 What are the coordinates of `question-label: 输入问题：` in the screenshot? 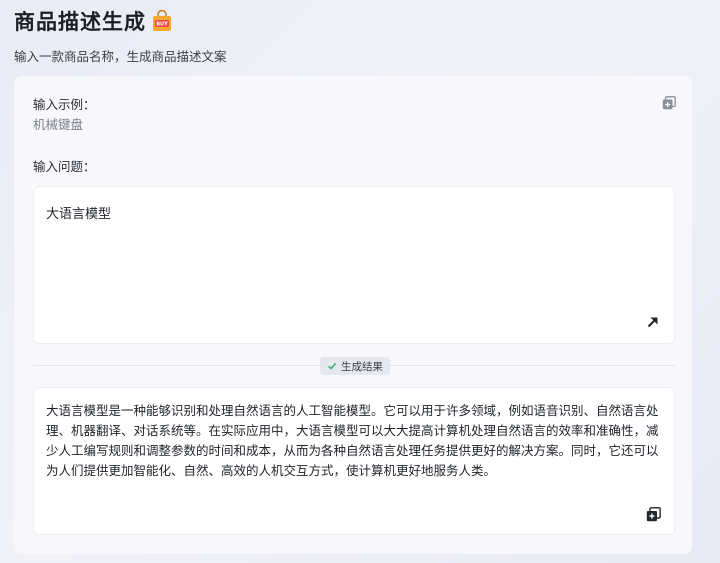 It's located at (64, 166).